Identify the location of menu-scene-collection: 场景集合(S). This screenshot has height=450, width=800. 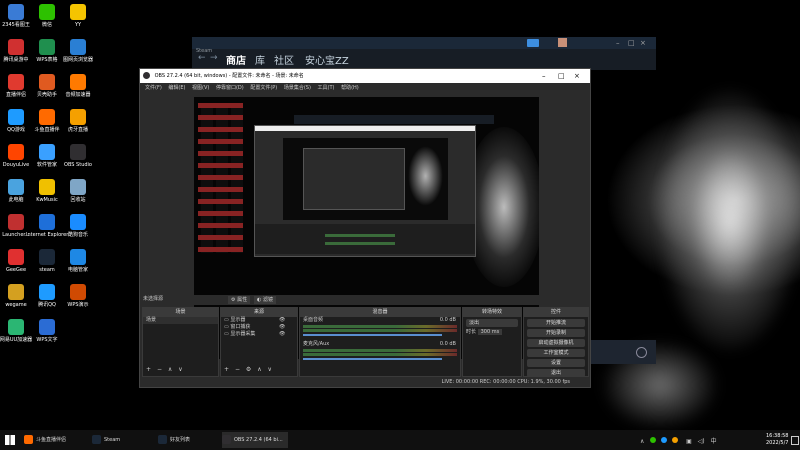
(297, 88).